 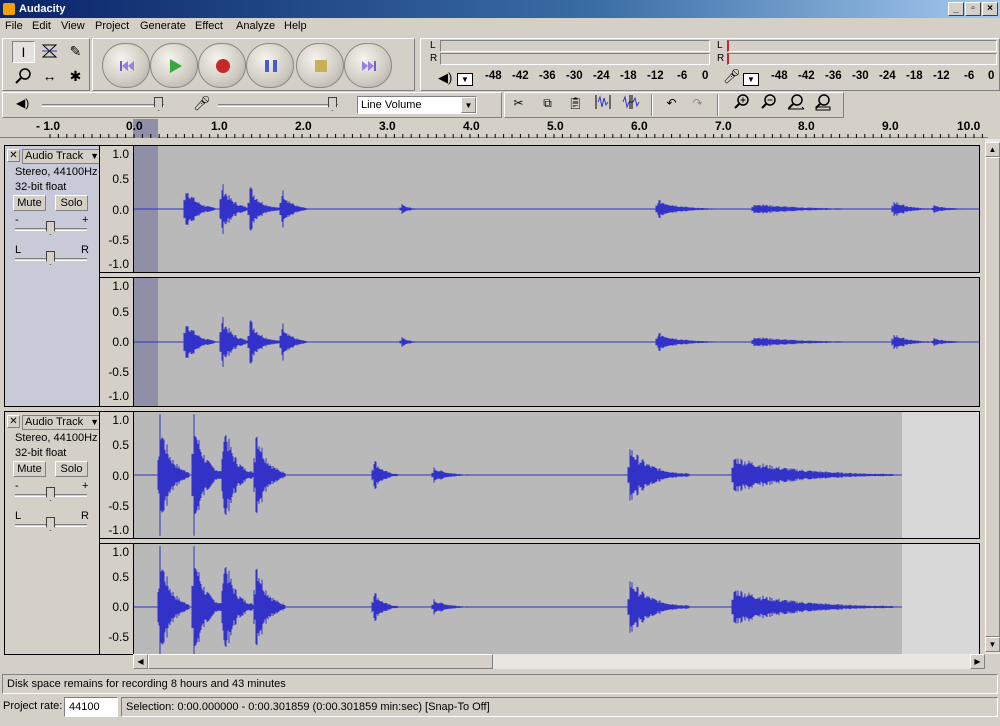 I want to click on fit-selection-icon, so click(x=795, y=104).